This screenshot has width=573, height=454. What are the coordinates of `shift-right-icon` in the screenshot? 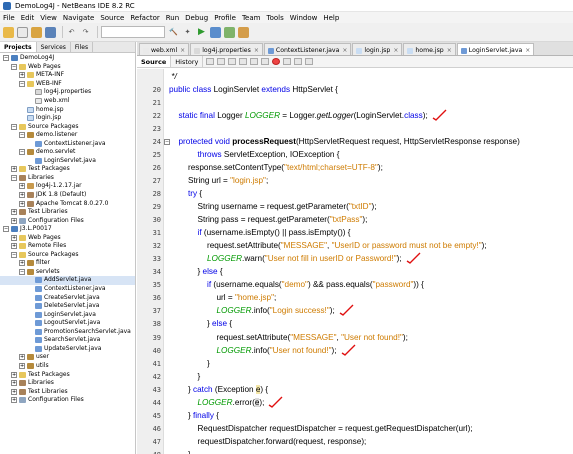 It's located at (265, 61).